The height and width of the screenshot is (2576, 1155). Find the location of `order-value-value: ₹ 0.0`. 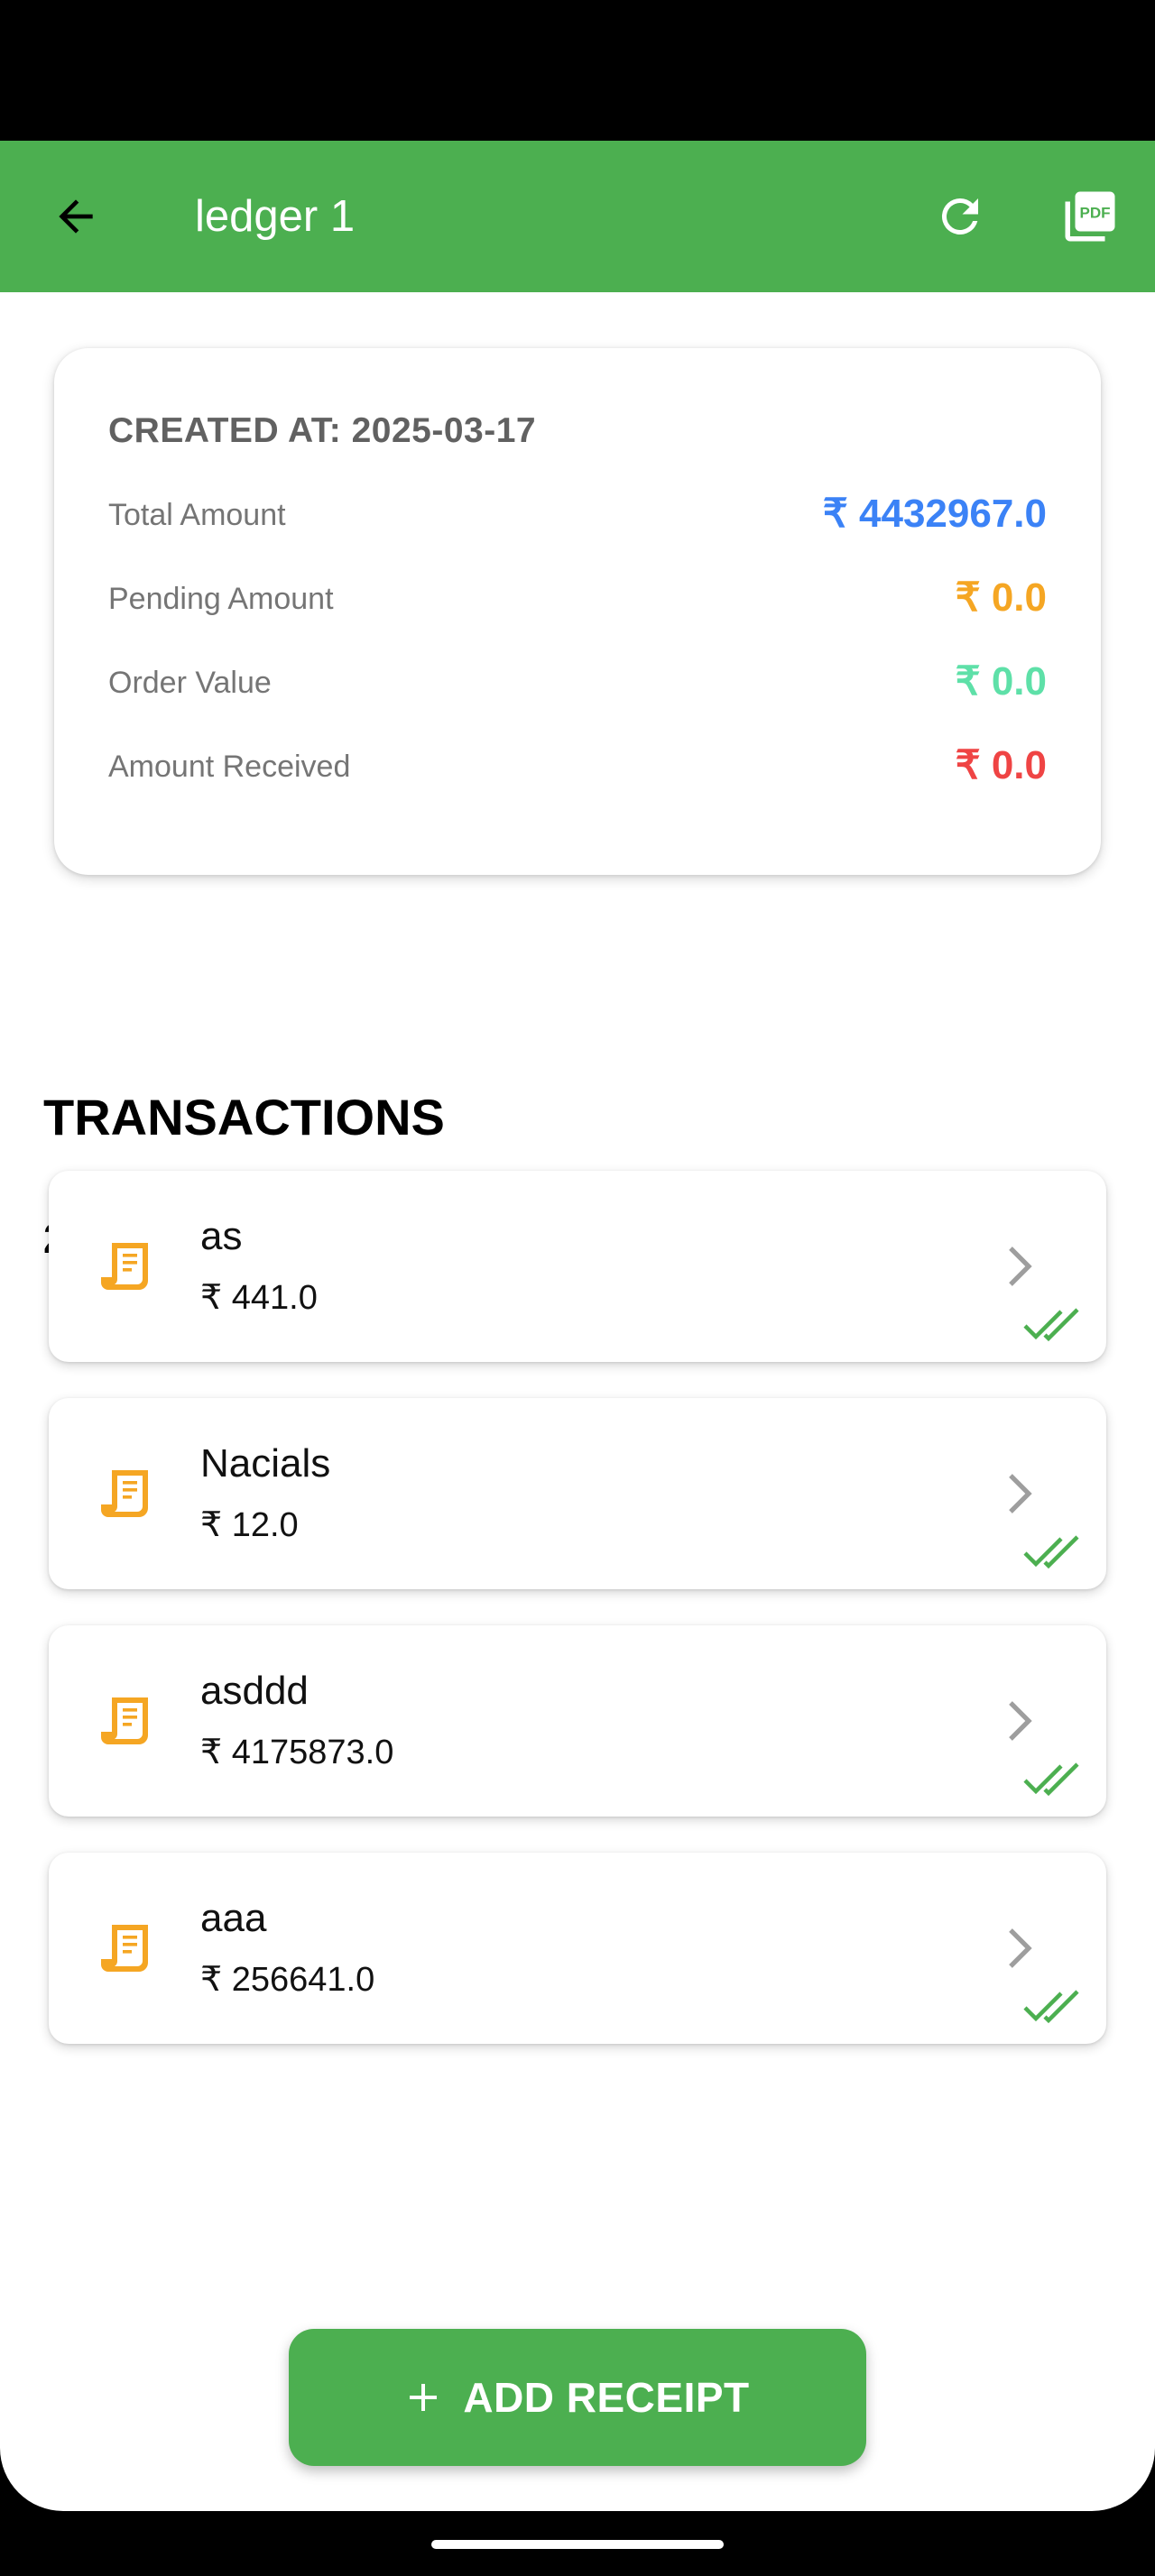

order-value-value: ₹ 0.0 is located at coordinates (1001, 681).